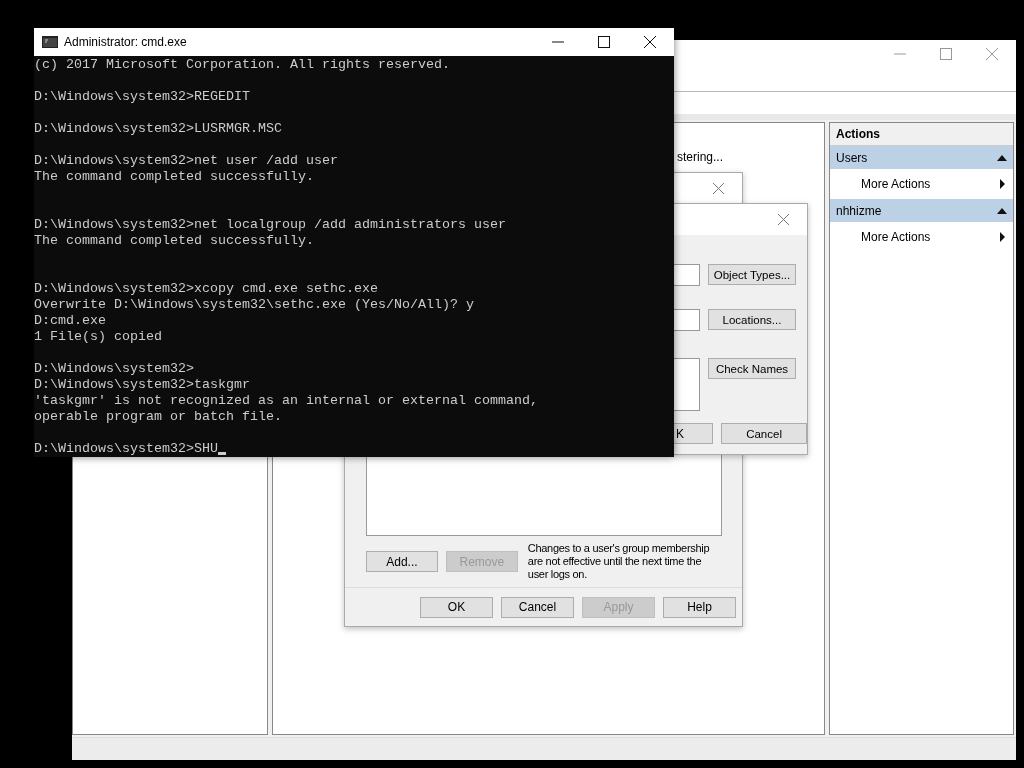 The image size is (1024, 768). I want to click on console-line: D:\Windows\system32>xcopy cmd.exe sethc.exe, so click(206, 289).